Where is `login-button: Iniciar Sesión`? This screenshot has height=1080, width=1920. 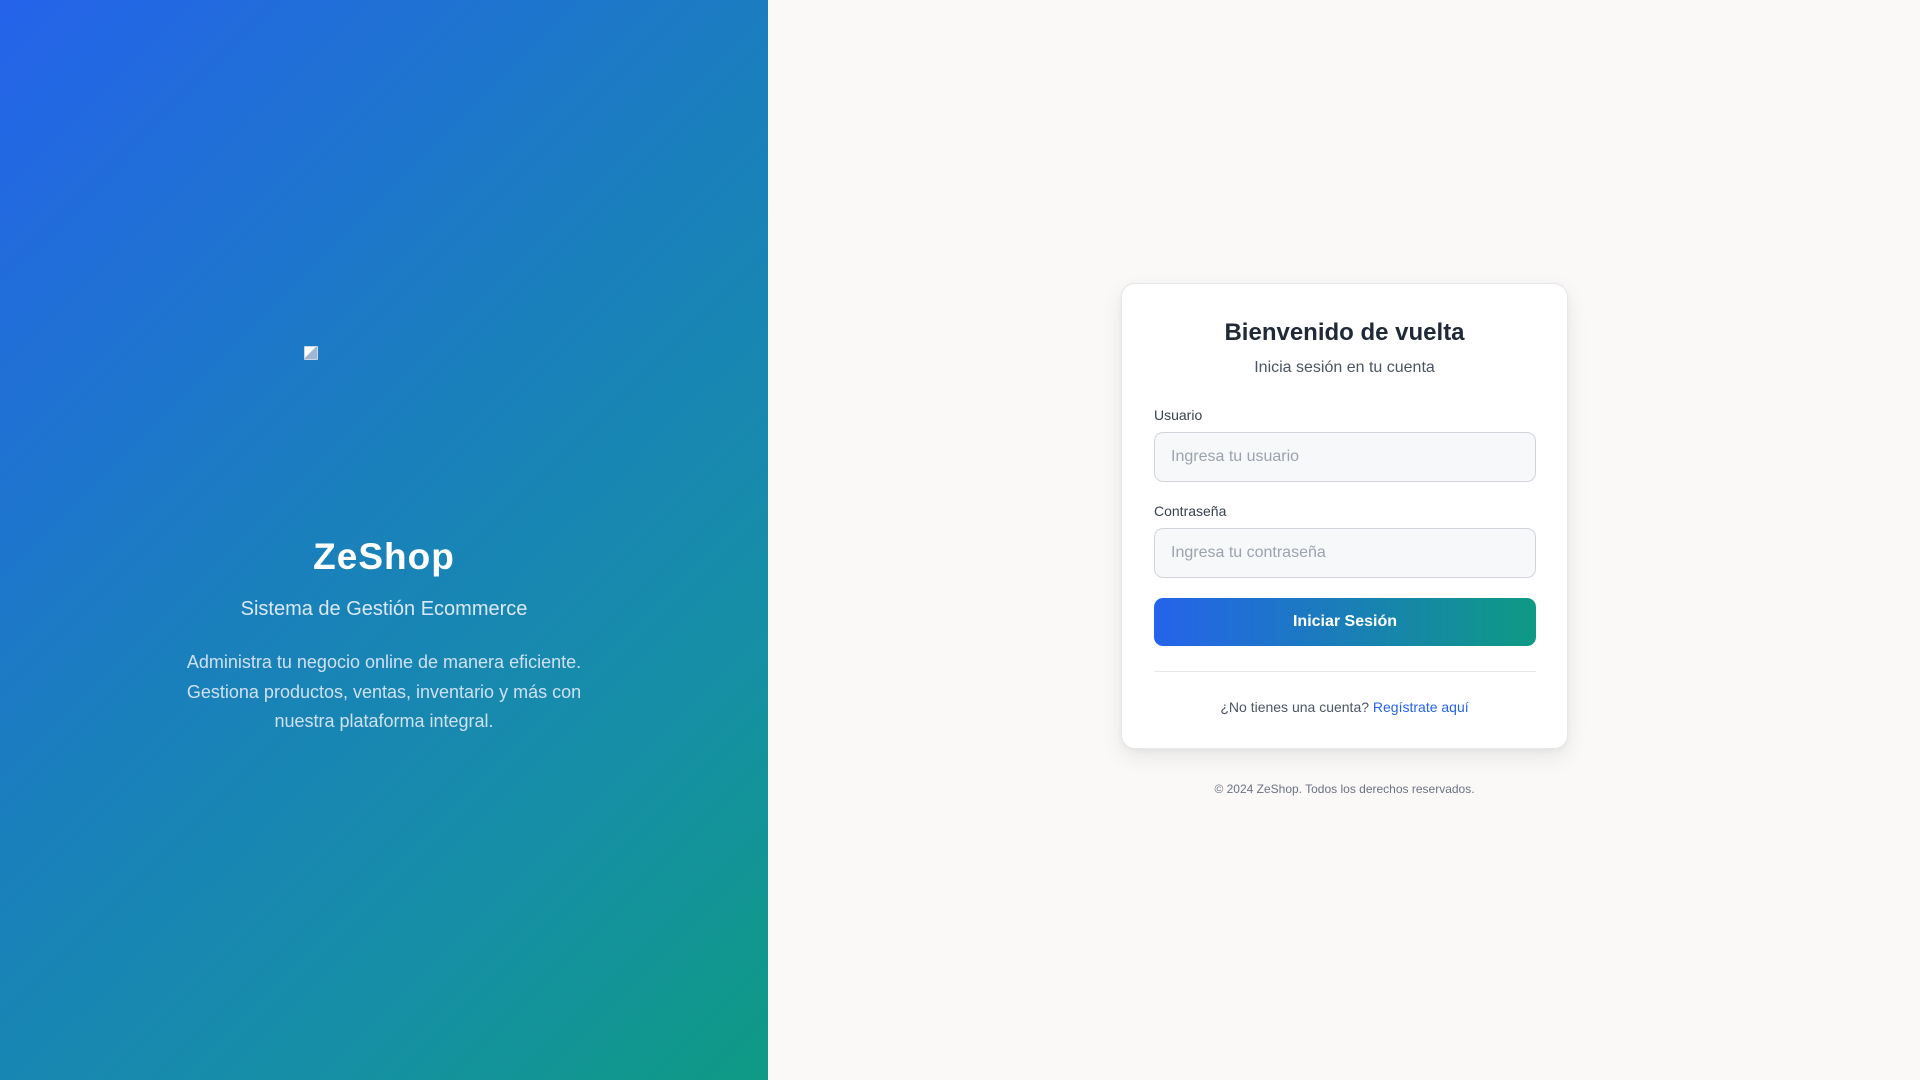 login-button: Iniciar Sesión is located at coordinates (1345, 622).